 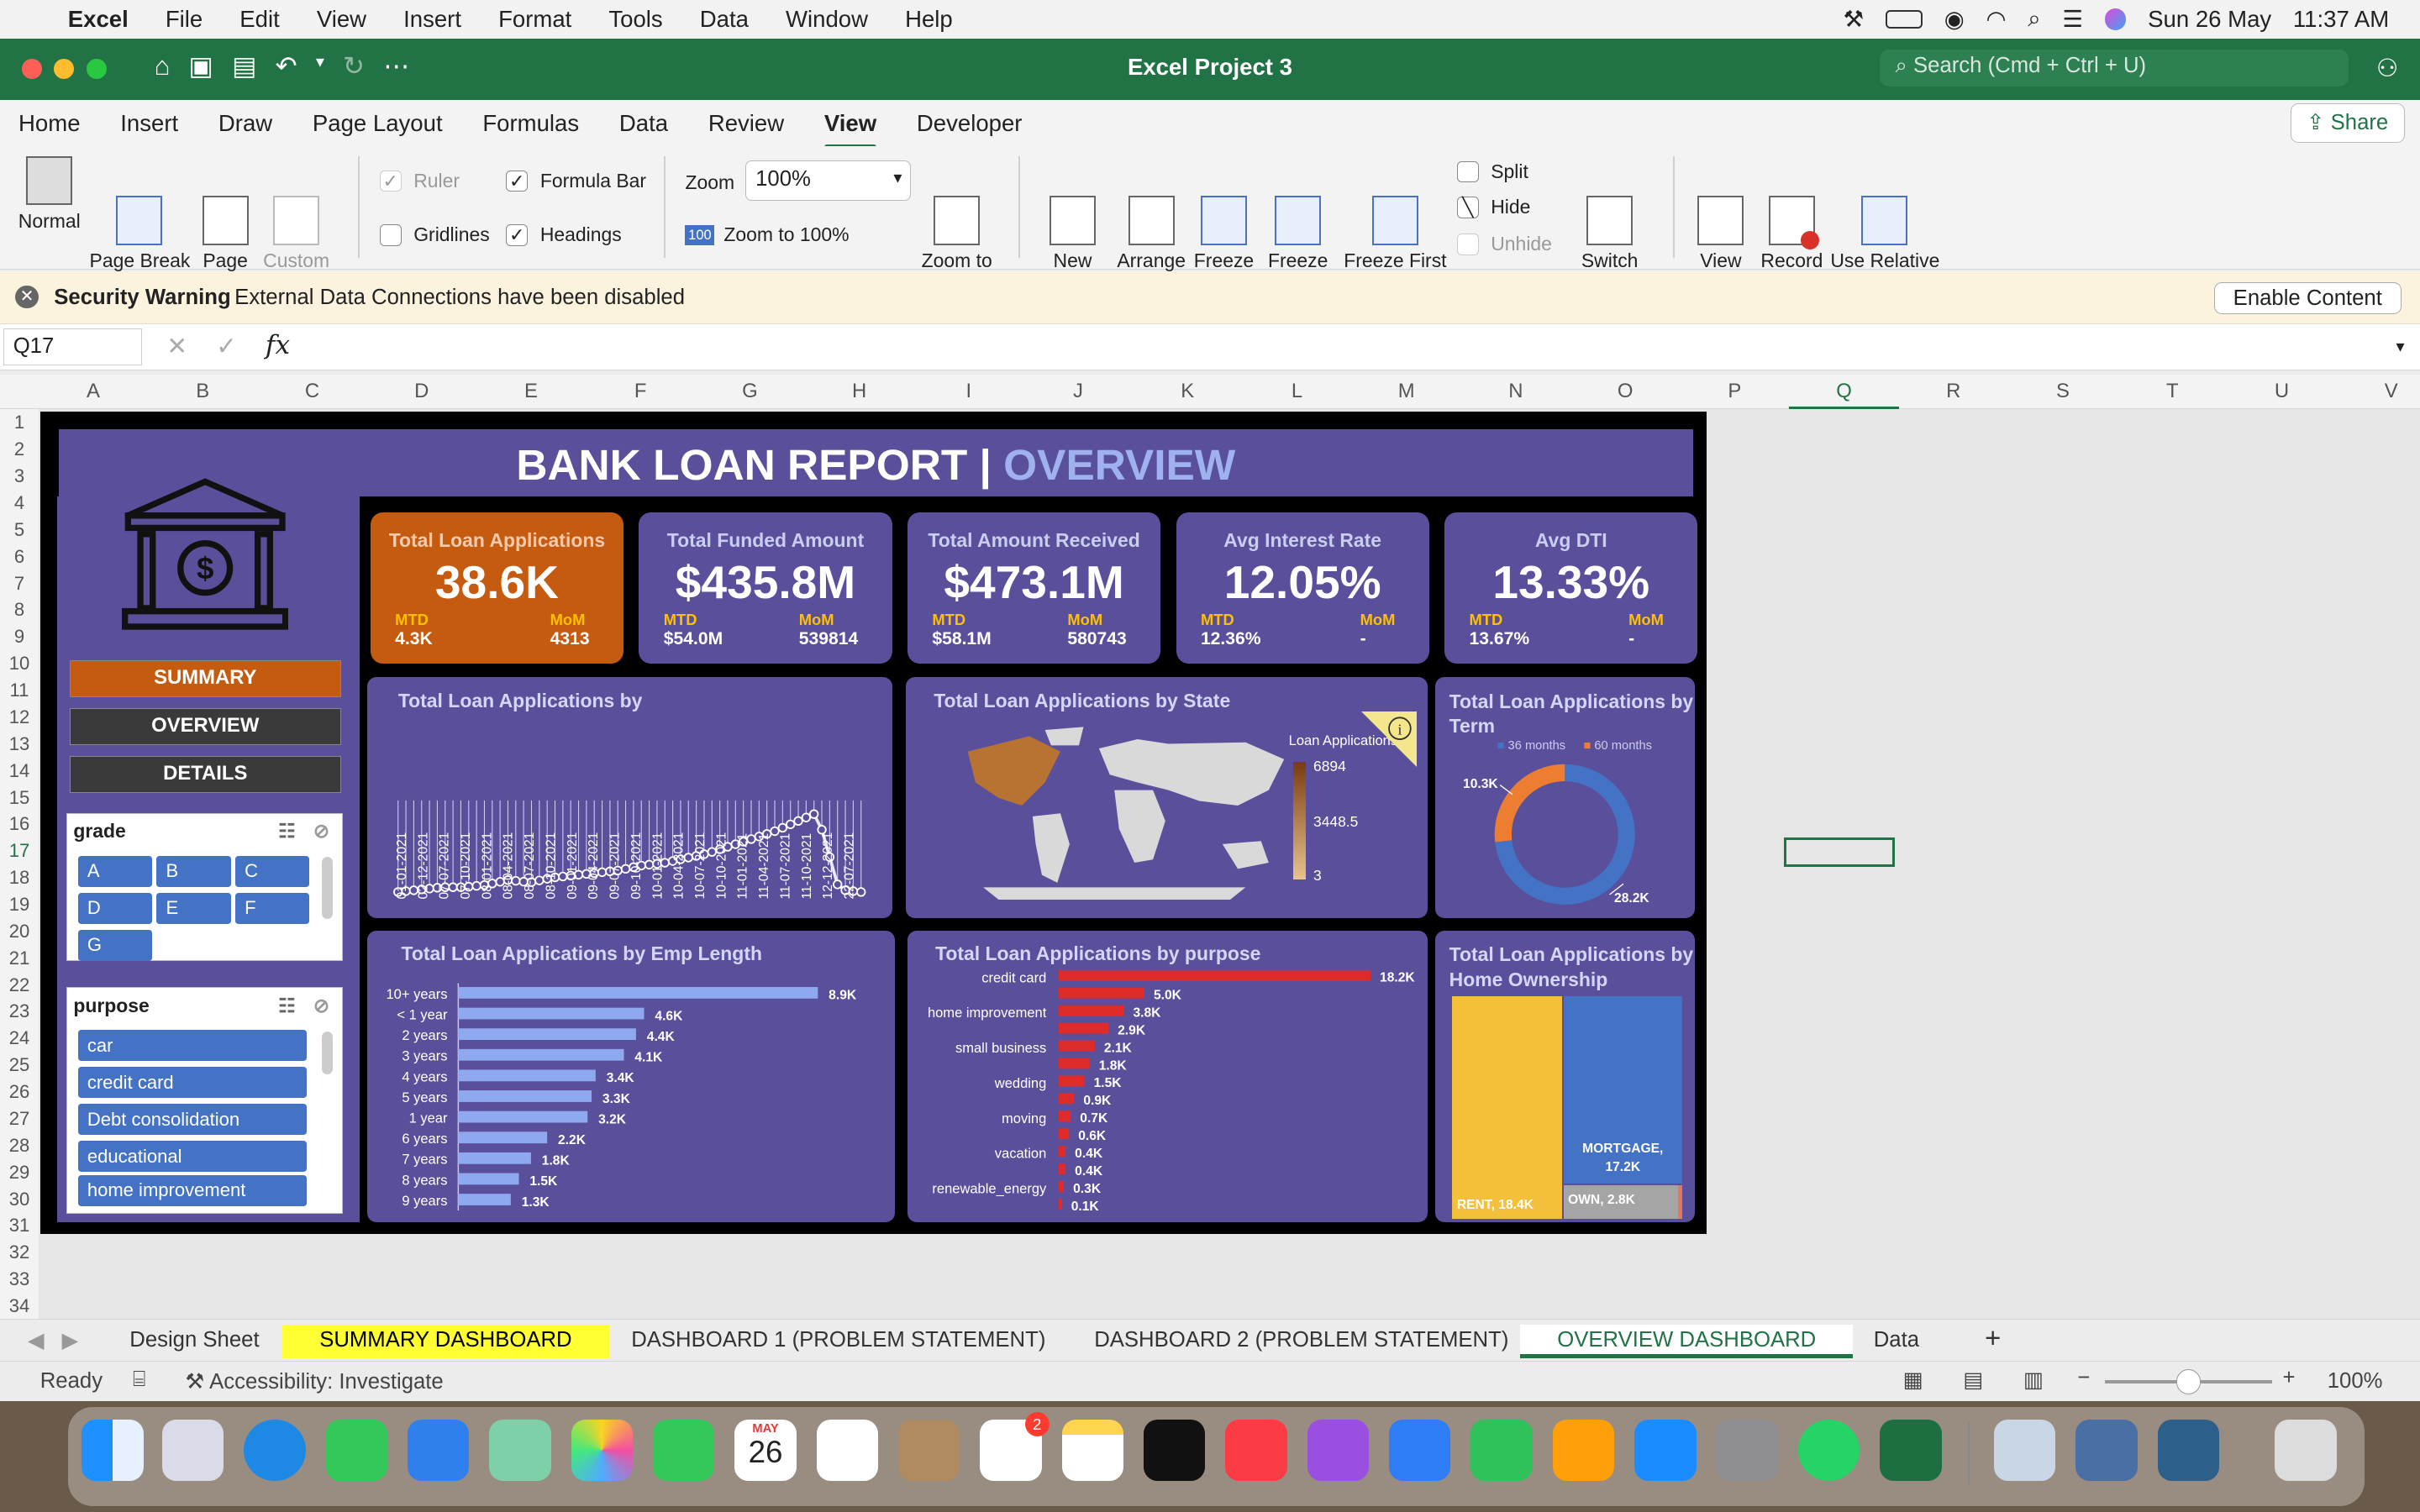 What do you see at coordinates (828, 180) in the screenshot?
I see `zoom-select: 100% ▾` at bounding box center [828, 180].